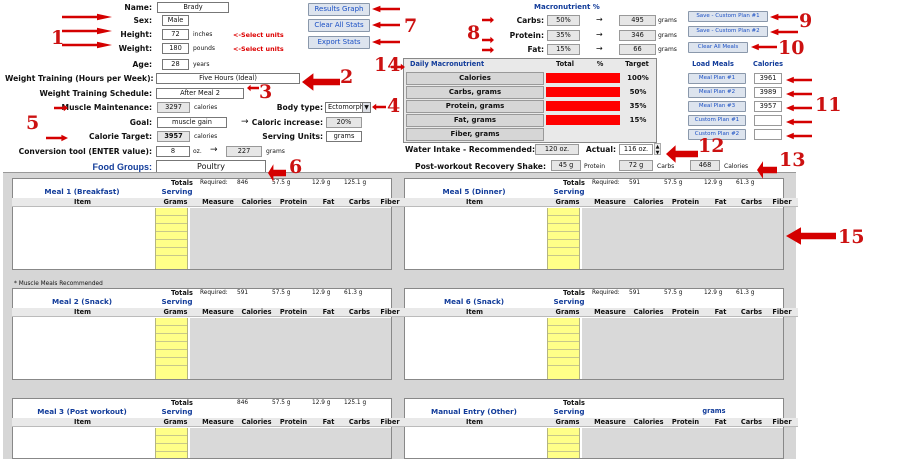 Image resolution: width=899 pixels, height=459 pixels. I want to click on meal-required-value: 125.1 g, so click(355, 183).